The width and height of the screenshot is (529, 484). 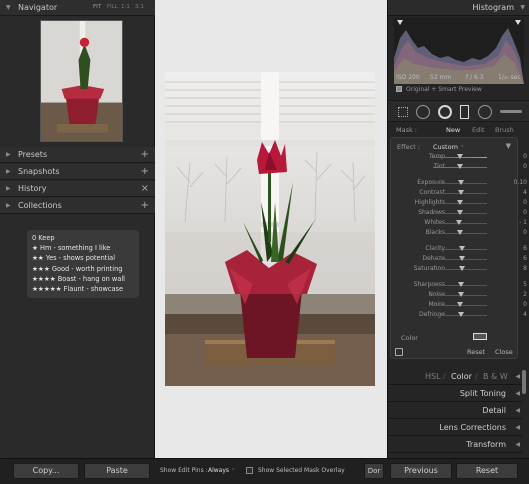 I want to click on legend-line: ★★ Yes - shows potential, so click(x=74, y=258).